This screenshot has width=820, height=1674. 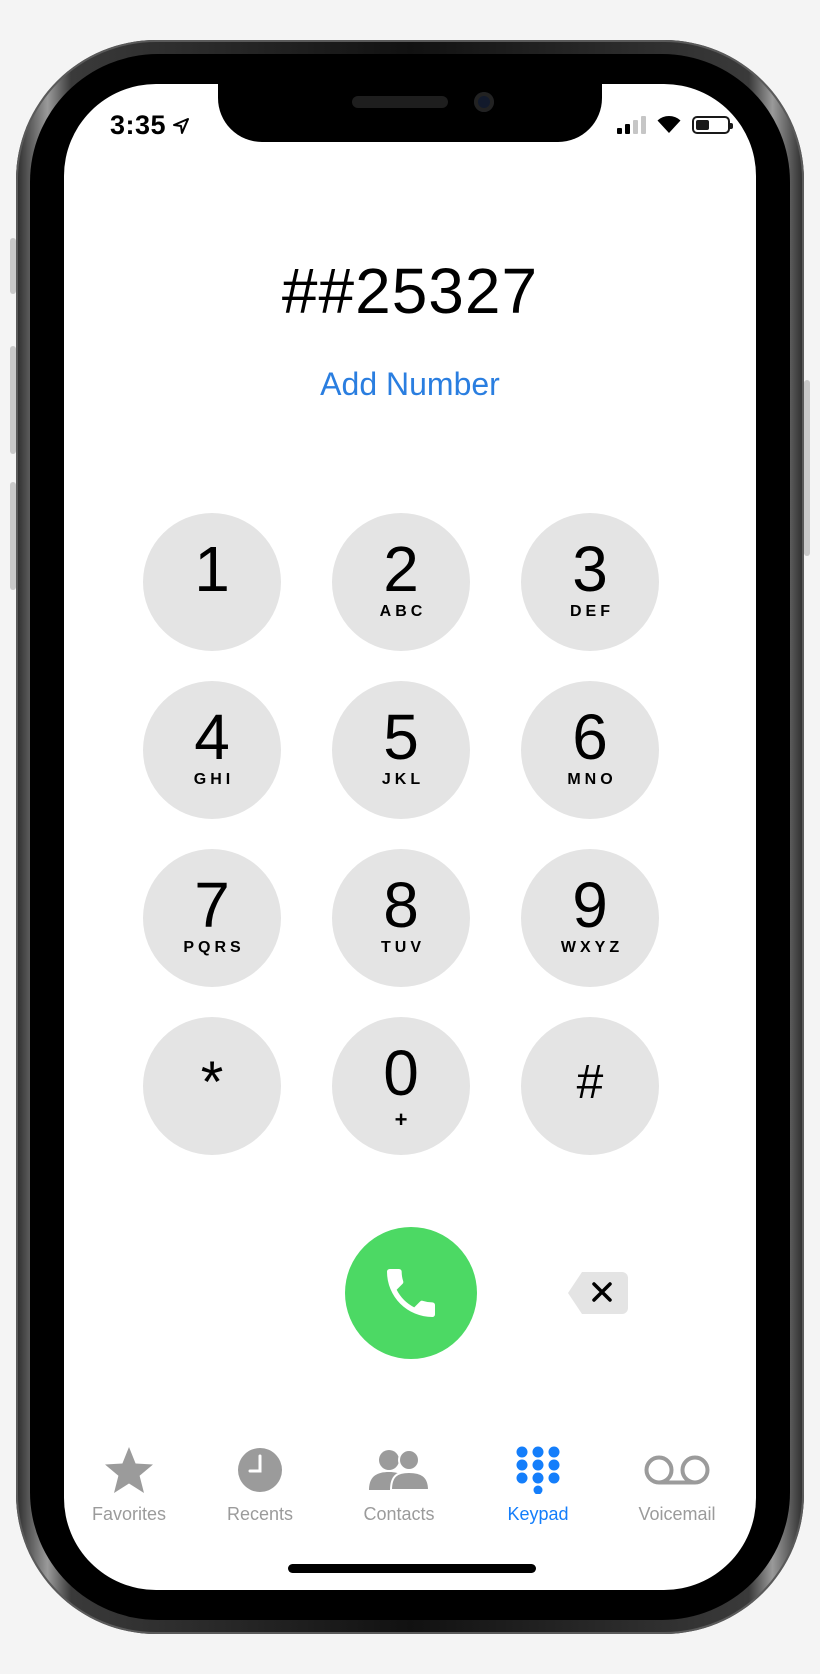 I want to click on notch, so click(x=410, y=113).